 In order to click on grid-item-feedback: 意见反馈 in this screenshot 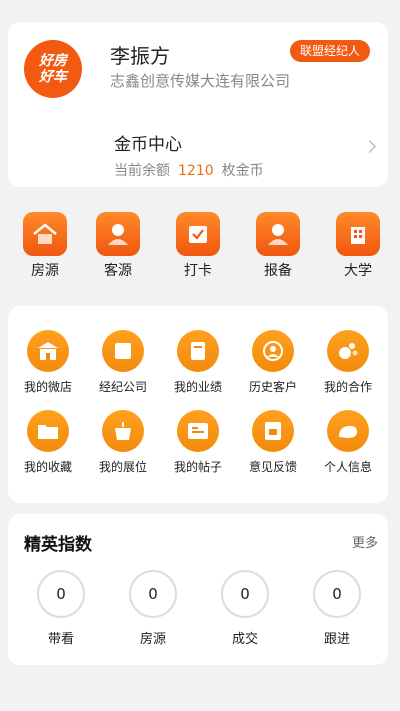, I will do `click(273, 442)`.